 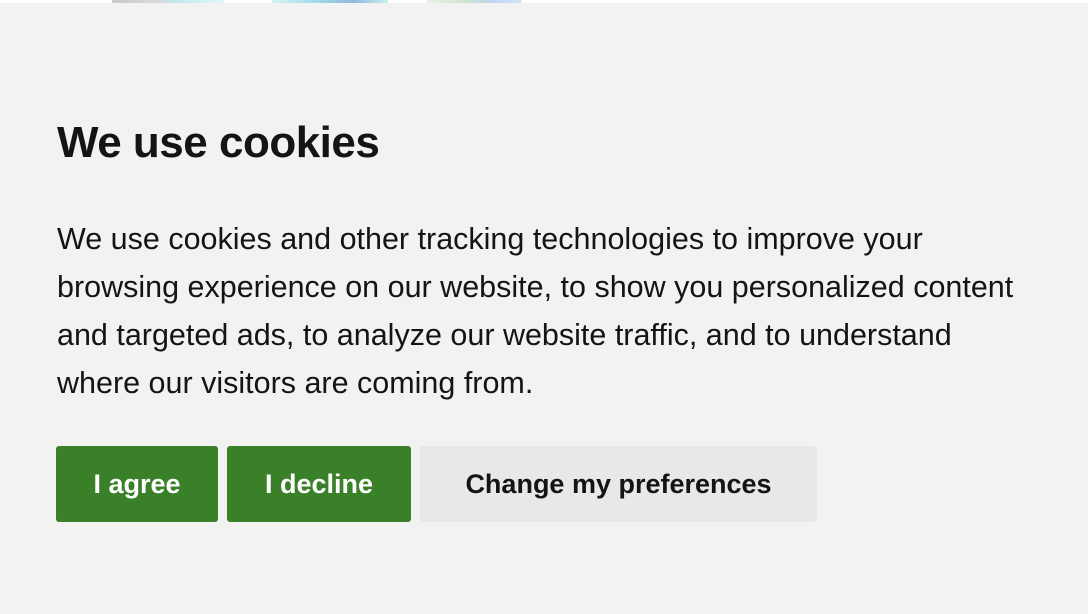 I want to click on decline-button: I decline, so click(x=319, y=484).